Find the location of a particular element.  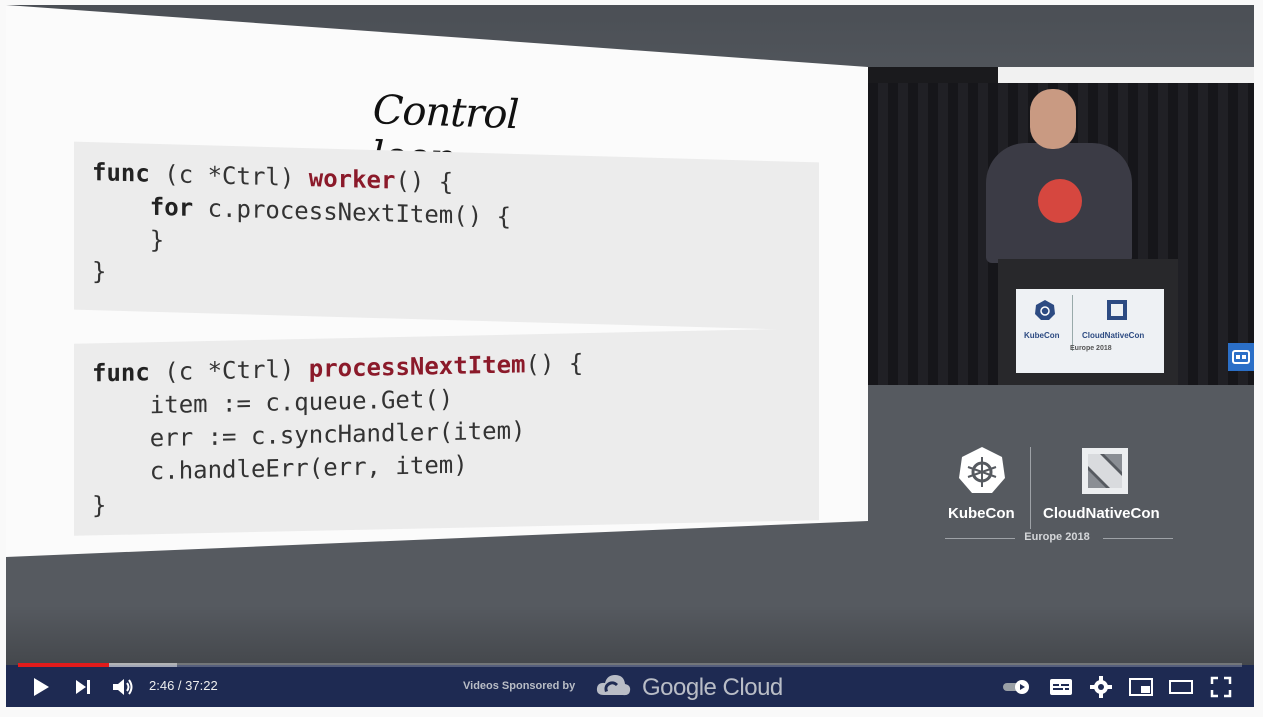

brand-divider is located at coordinates (1030, 488).